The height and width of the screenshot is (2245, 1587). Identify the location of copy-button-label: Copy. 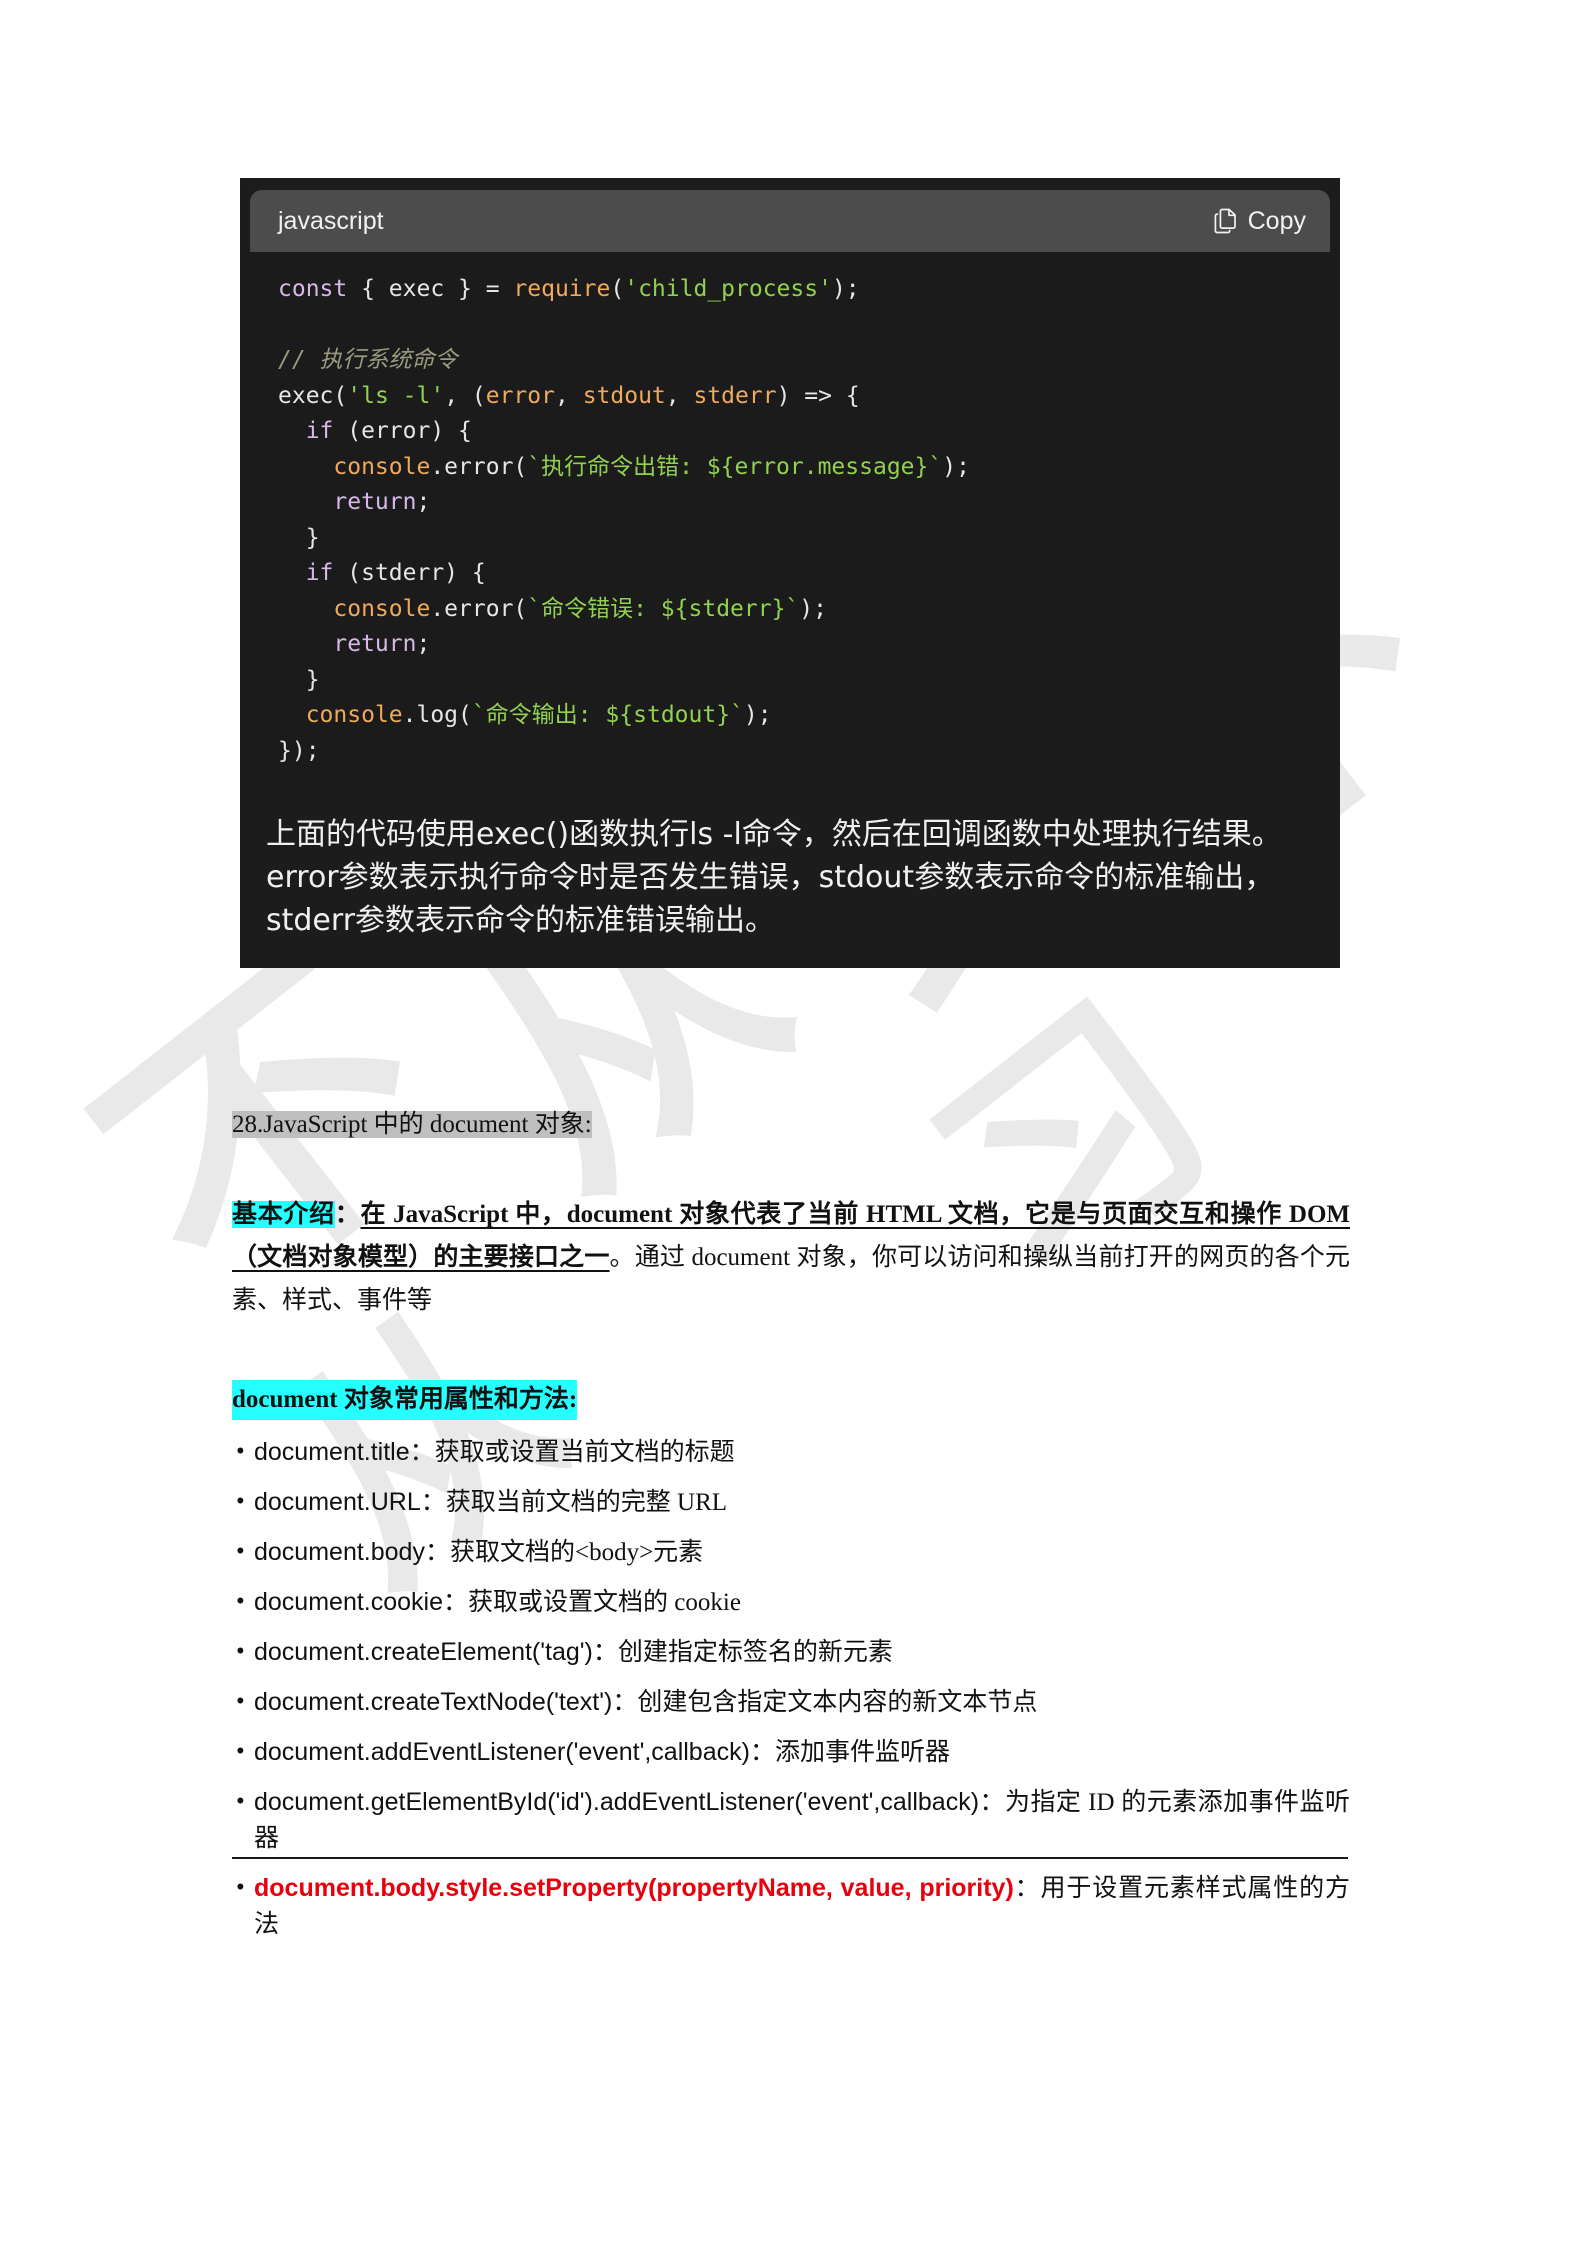
(1276, 220).